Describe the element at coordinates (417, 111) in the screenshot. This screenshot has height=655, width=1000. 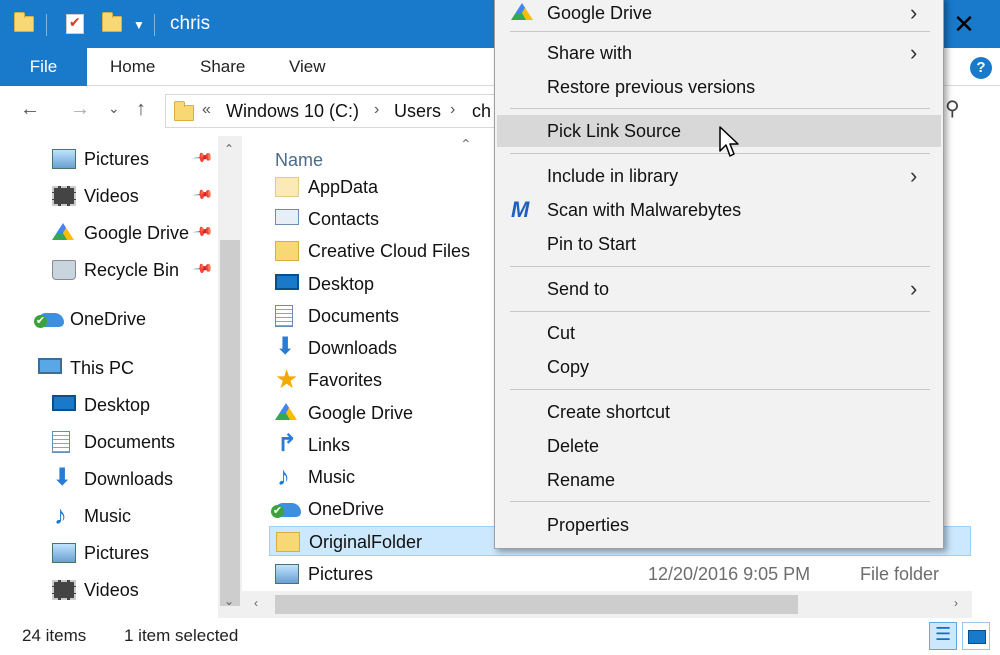
I see `breadcrumb-users: Users` at that location.